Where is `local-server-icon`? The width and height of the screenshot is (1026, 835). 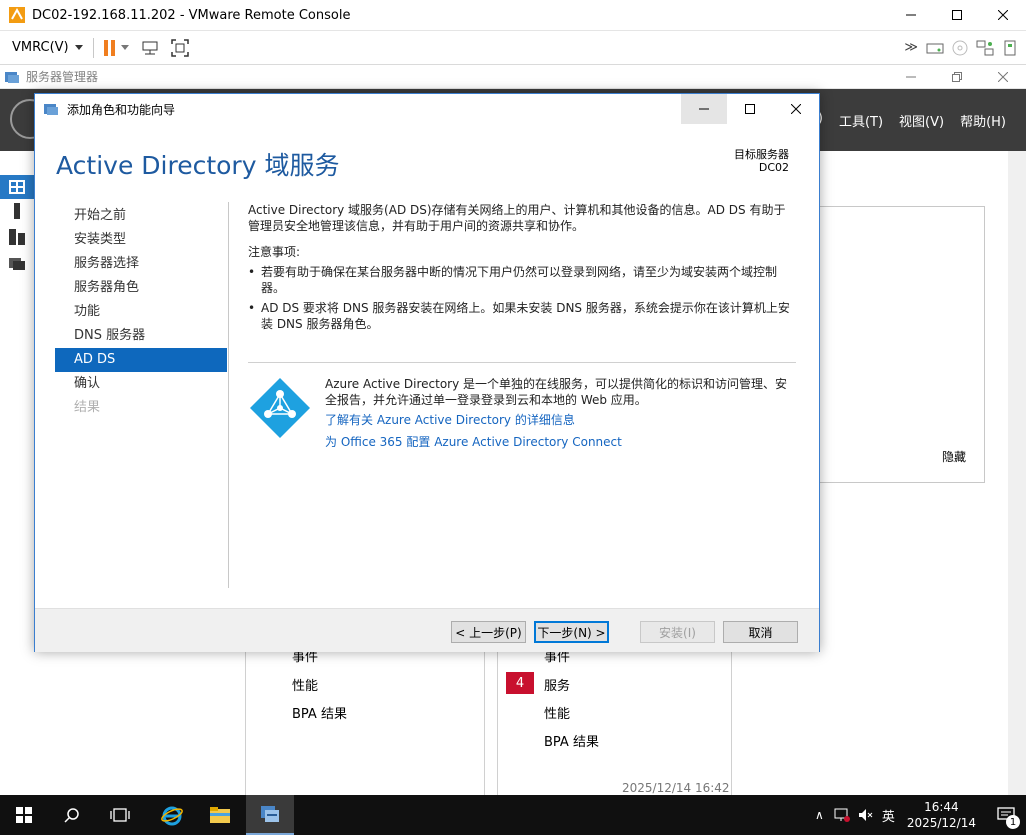 local-server-icon is located at coordinates (17, 211).